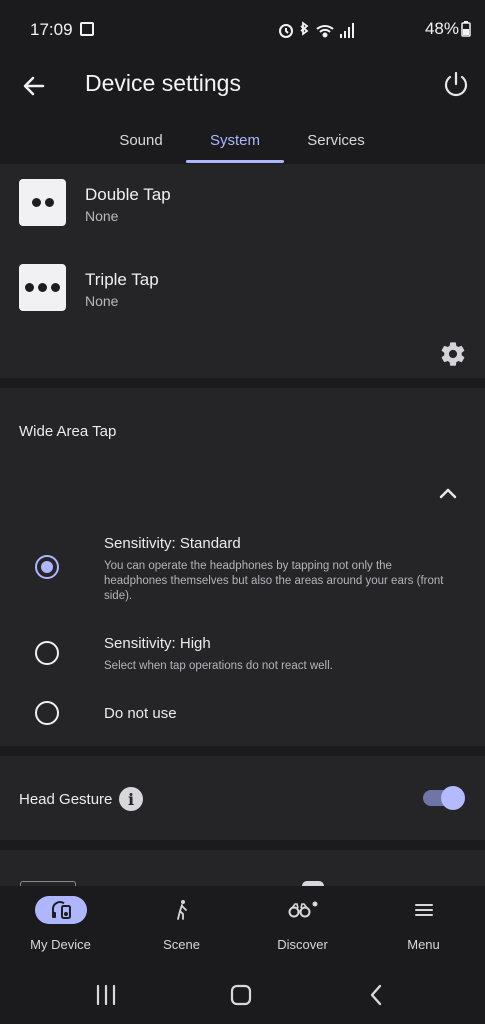 The image size is (485, 1024). What do you see at coordinates (242, 207) in the screenshot?
I see `double-tap-item: Double Tap None` at bounding box center [242, 207].